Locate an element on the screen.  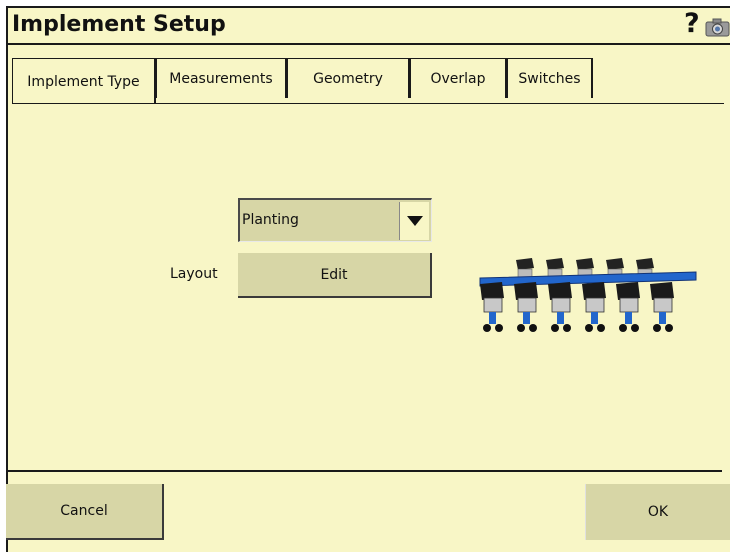
footer-divider is located at coordinates (364, 471).